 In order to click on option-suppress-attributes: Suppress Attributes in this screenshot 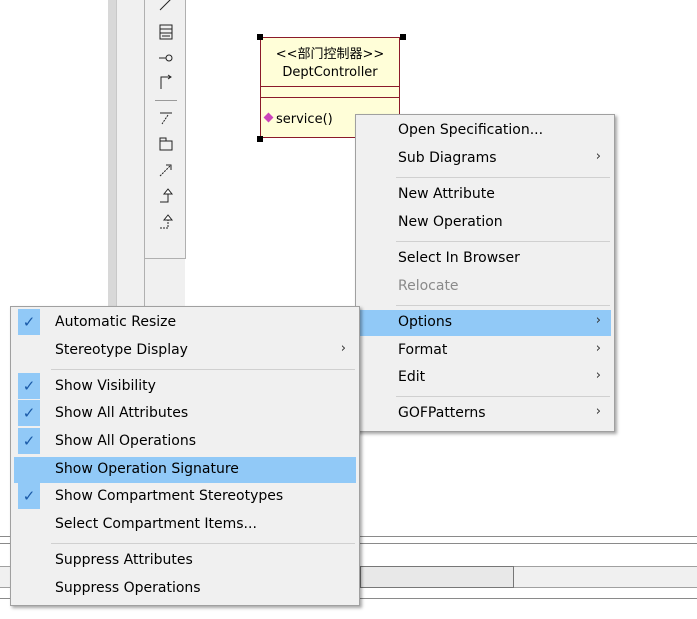, I will do `click(185, 561)`.